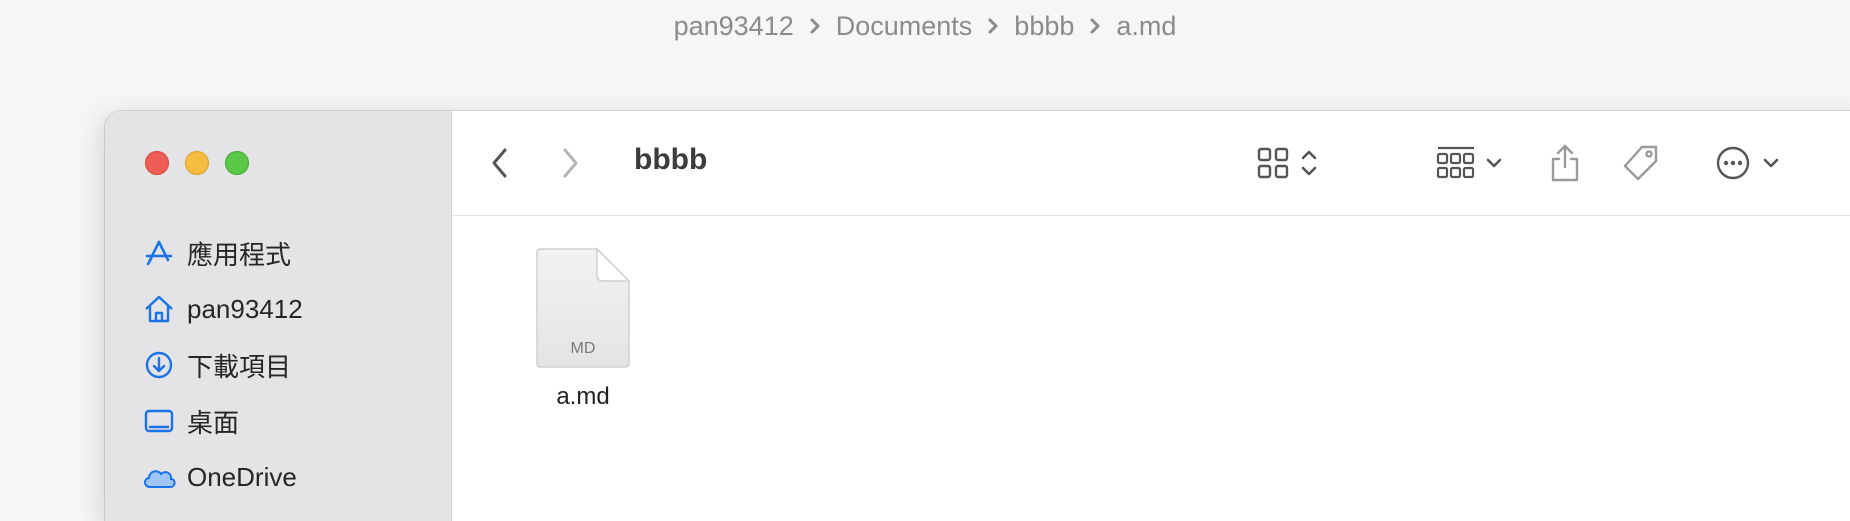 Image resolution: width=1850 pixels, height=521 pixels. What do you see at coordinates (734, 26) in the screenshot?
I see `breadcrumb-item: pan93412` at bounding box center [734, 26].